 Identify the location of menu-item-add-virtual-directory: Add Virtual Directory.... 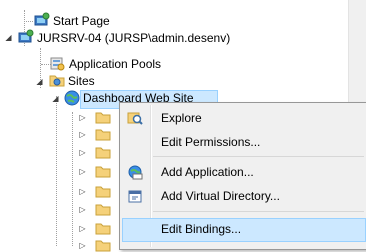
(244, 196).